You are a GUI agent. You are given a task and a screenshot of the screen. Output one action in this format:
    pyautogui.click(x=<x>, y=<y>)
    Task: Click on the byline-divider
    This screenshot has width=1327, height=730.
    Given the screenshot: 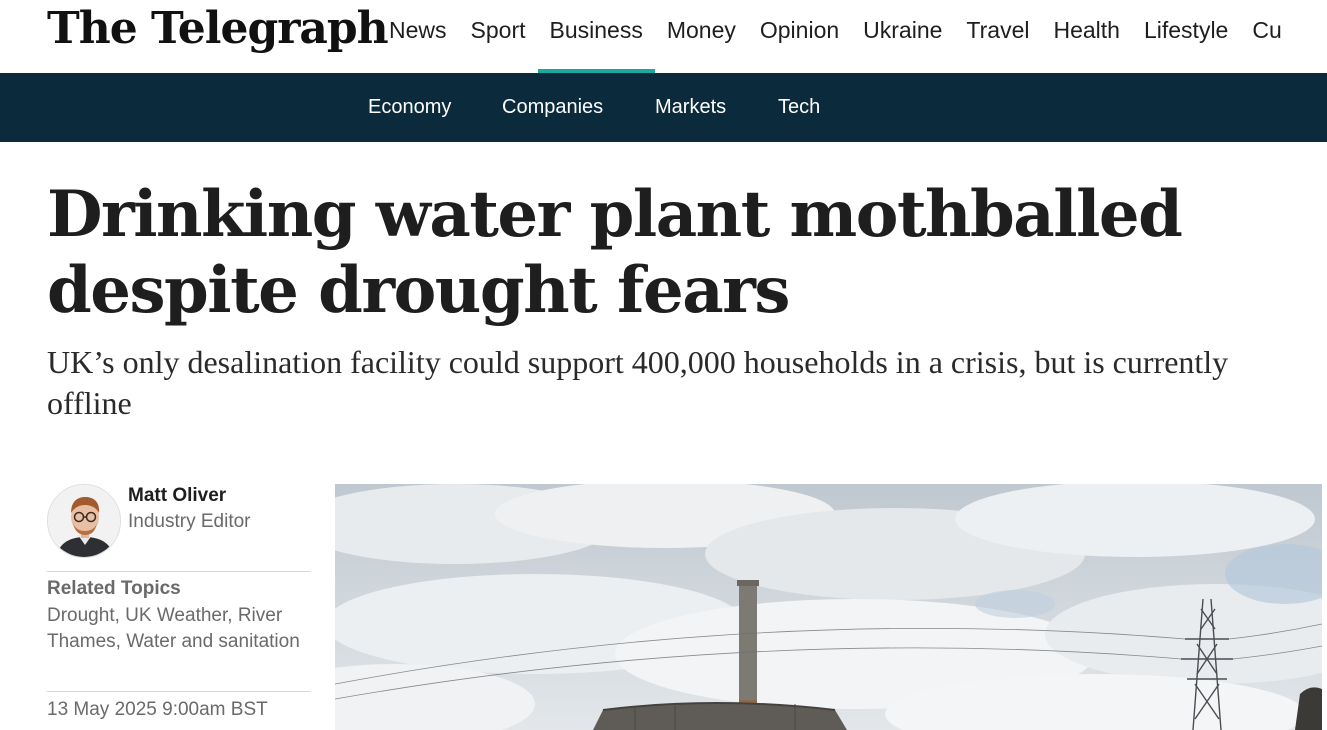 What is the action you would take?
    pyautogui.click(x=179, y=571)
    